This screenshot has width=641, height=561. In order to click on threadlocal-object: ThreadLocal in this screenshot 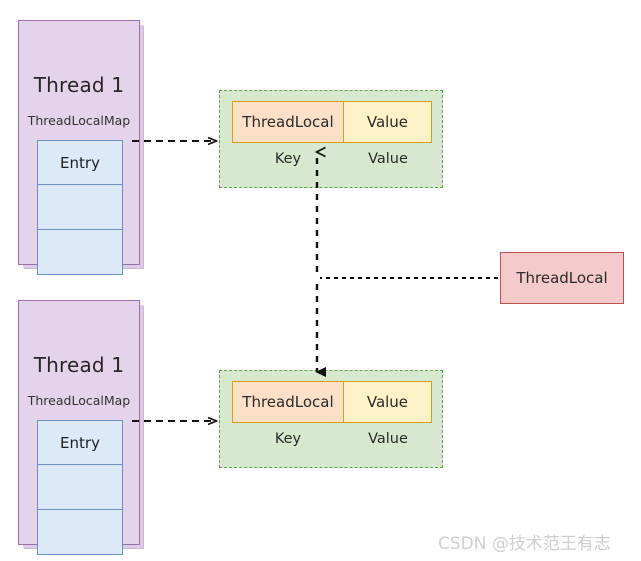, I will do `click(562, 278)`.